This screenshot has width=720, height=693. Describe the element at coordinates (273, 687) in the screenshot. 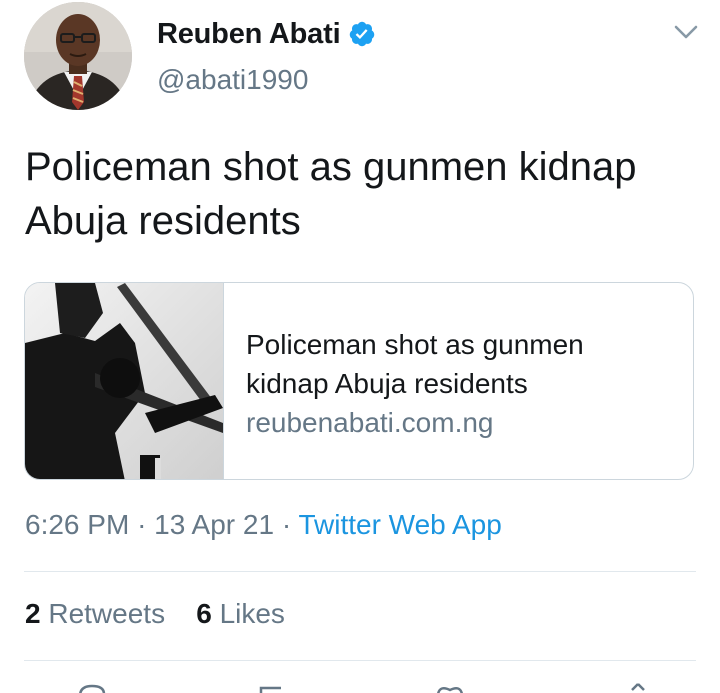

I see `retweet-icon` at that location.